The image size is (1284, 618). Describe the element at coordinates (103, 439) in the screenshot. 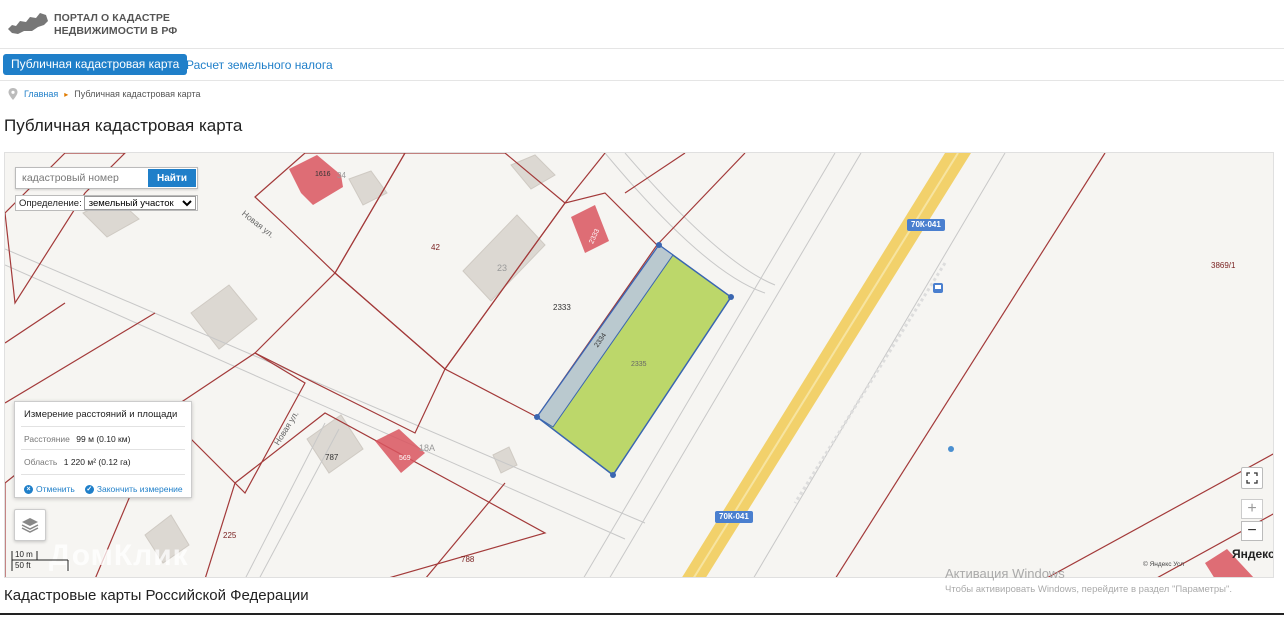

I see `distance-value: 99 м (0.10 км)` at that location.